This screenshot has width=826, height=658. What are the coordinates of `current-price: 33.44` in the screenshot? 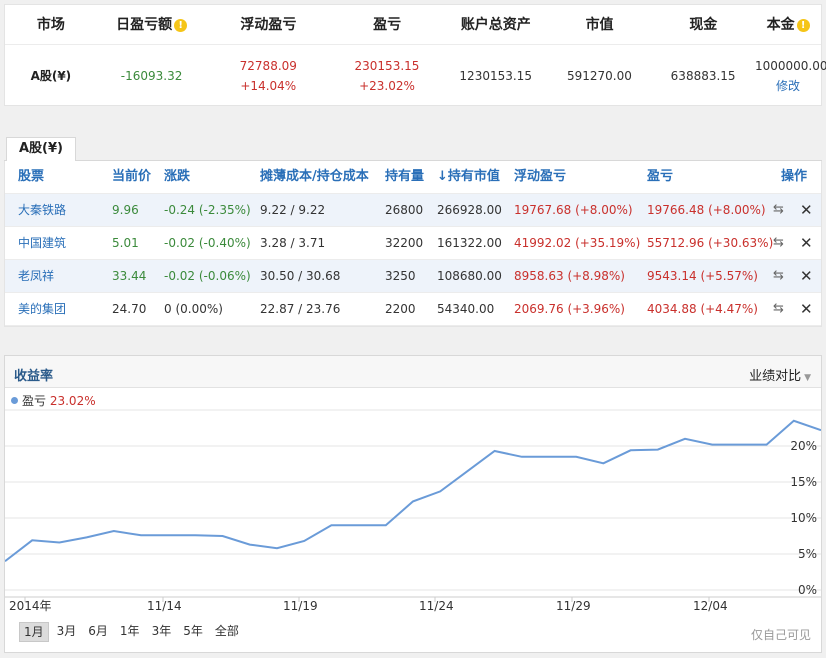 It's located at (129, 276).